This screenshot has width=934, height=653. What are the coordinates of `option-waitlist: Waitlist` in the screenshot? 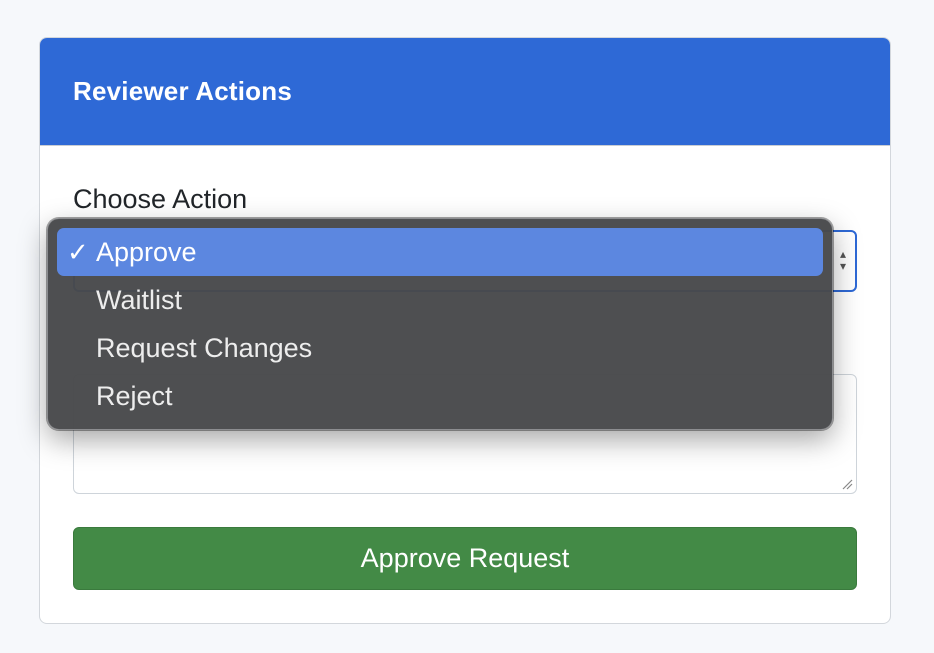 It's located at (440, 300).